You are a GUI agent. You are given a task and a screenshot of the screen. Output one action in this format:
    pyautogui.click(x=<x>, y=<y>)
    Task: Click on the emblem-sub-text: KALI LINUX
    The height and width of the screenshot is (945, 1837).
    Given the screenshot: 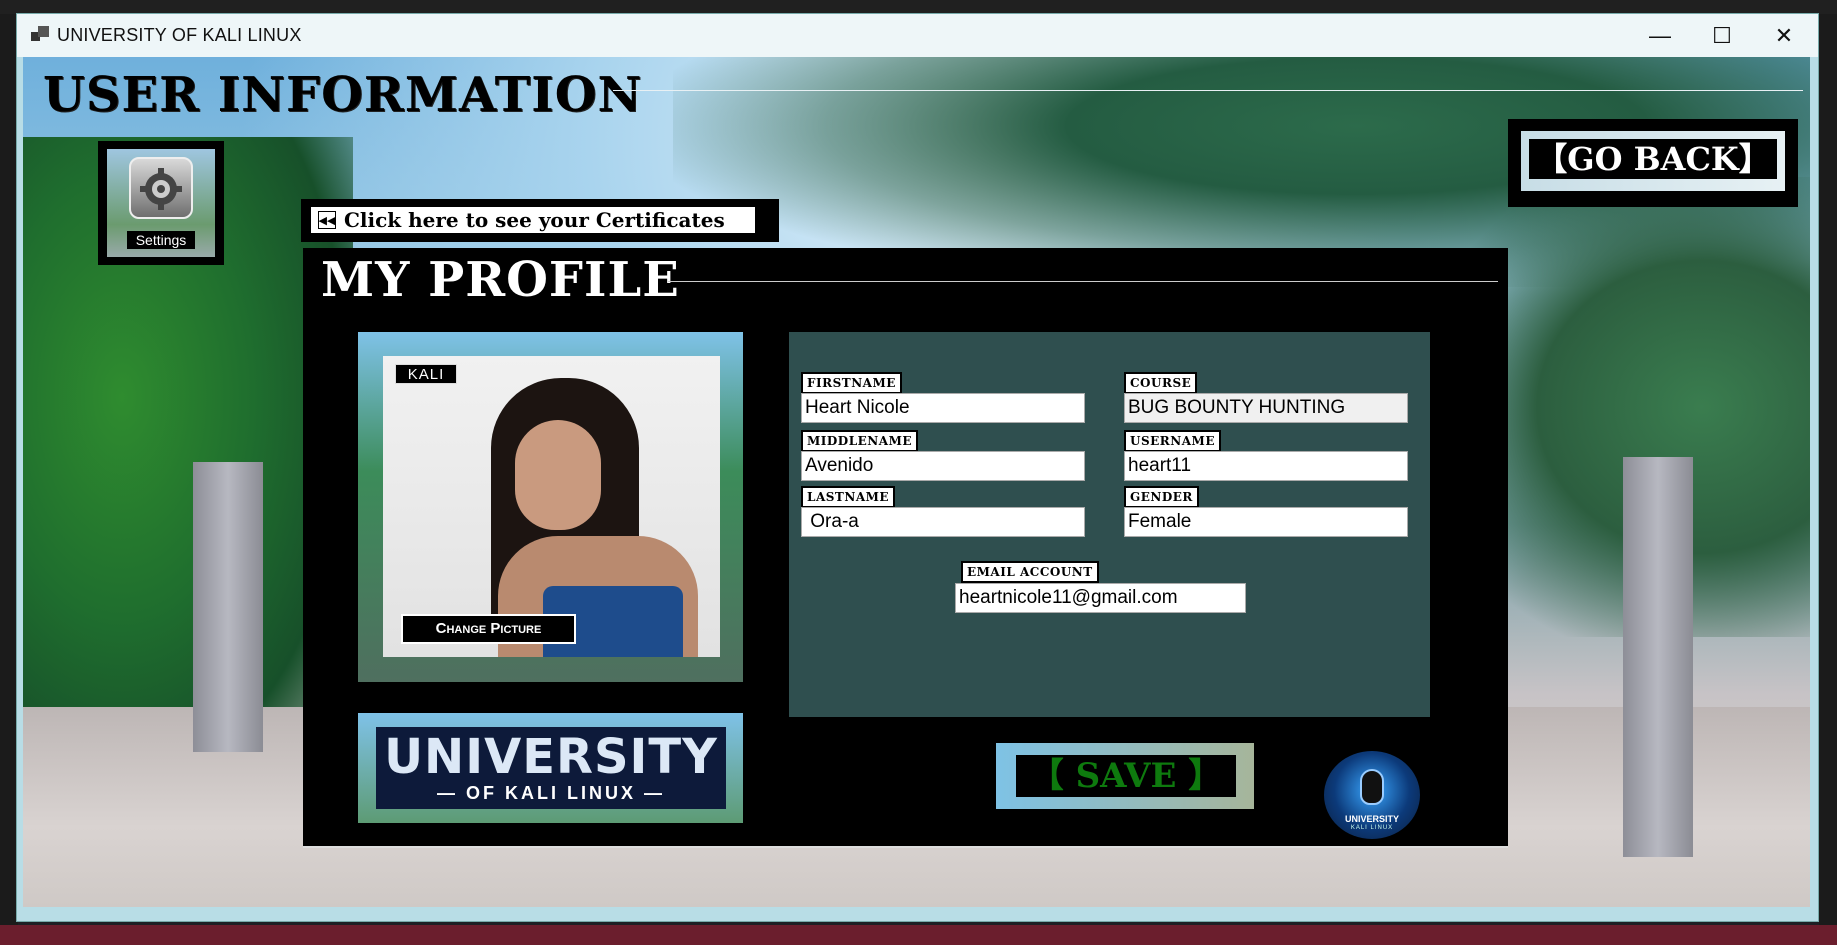 What is the action you would take?
    pyautogui.click(x=1372, y=828)
    